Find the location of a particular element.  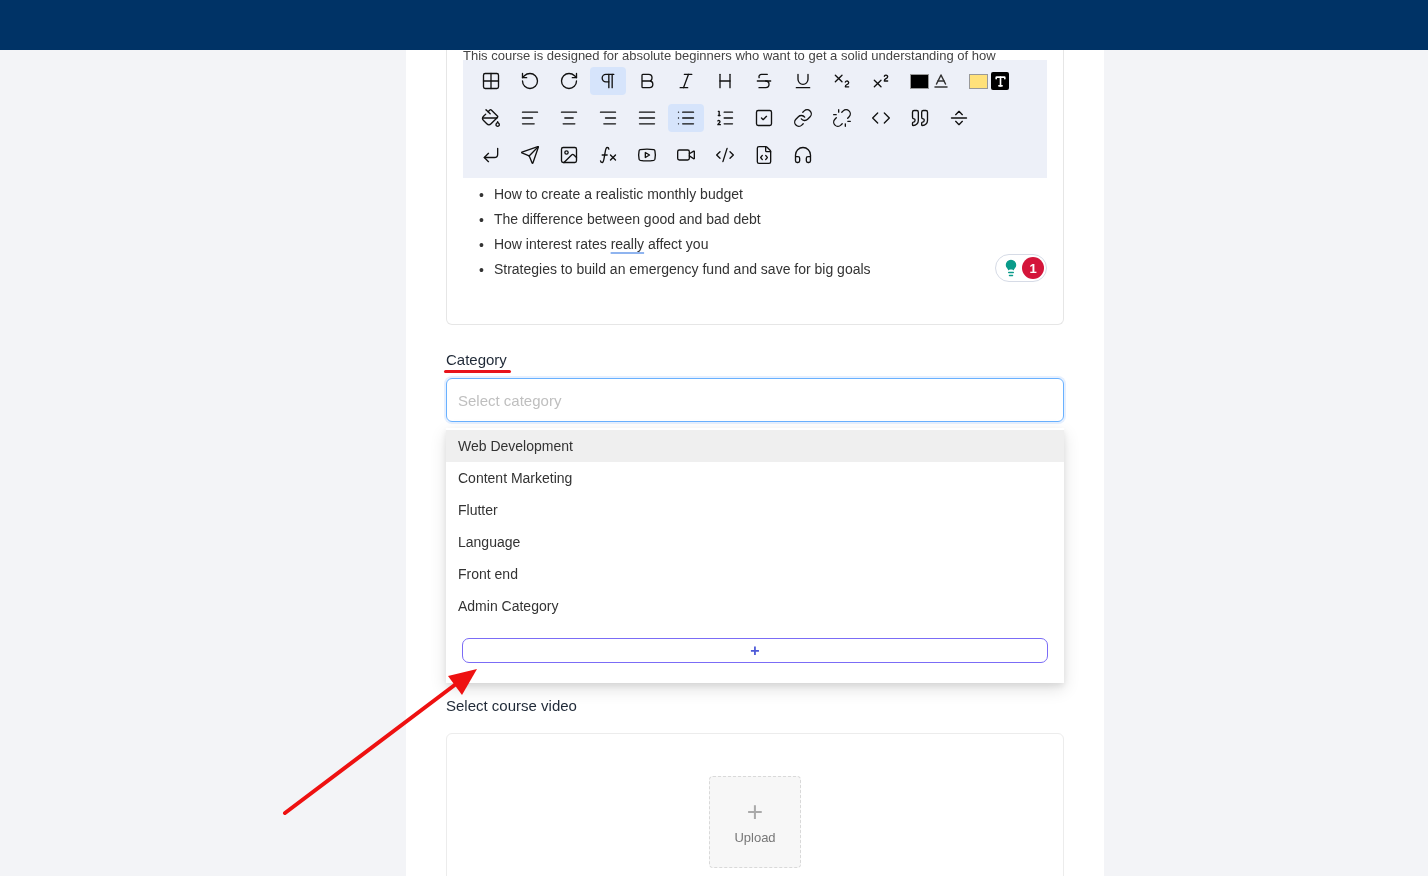

writing-assistant-badge: 1 is located at coordinates (1021, 268).